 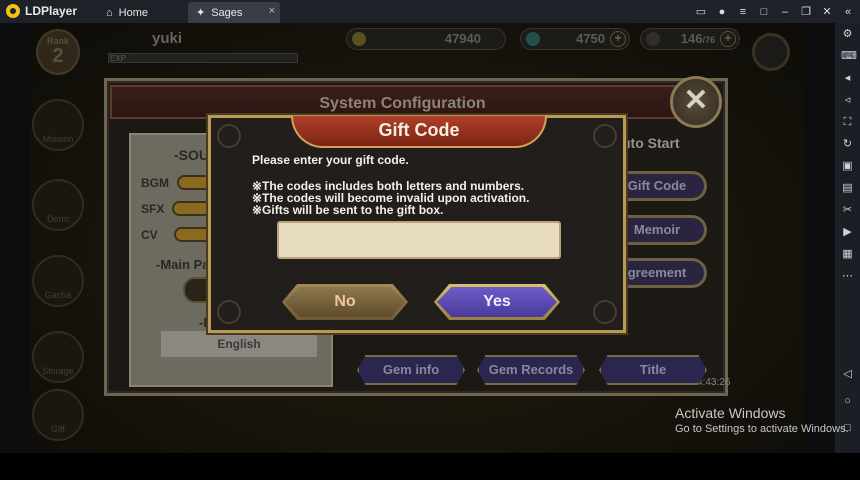 What do you see at coordinates (762, 429) in the screenshot?
I see `watermark-subtitle: Go to Settings to activate Windows.` at bounding box center [762, 429].